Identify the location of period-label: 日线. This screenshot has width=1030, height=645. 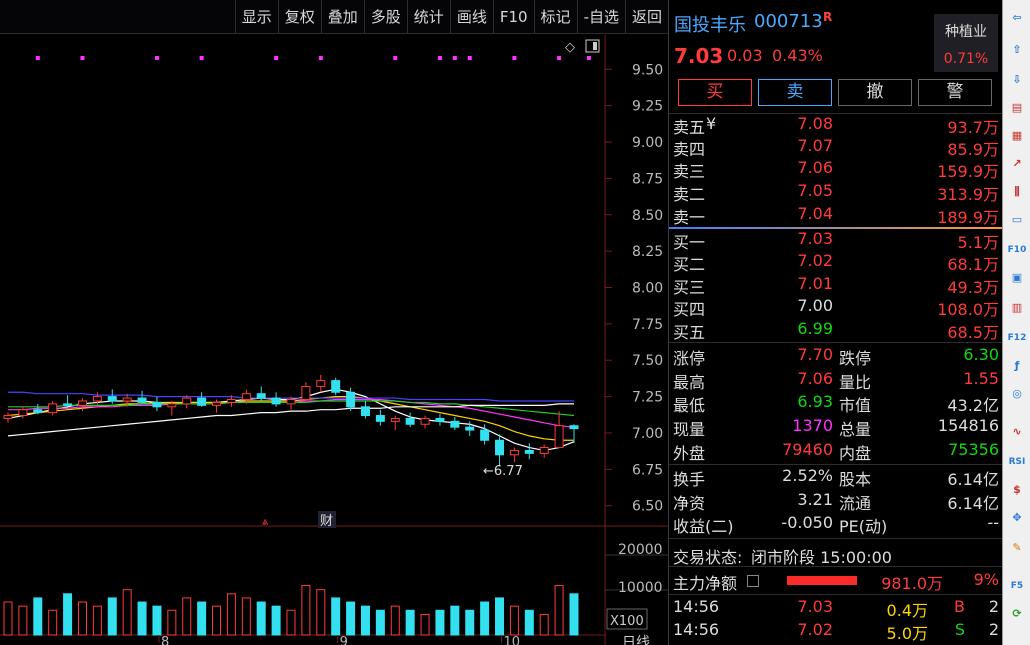
(636, 640).